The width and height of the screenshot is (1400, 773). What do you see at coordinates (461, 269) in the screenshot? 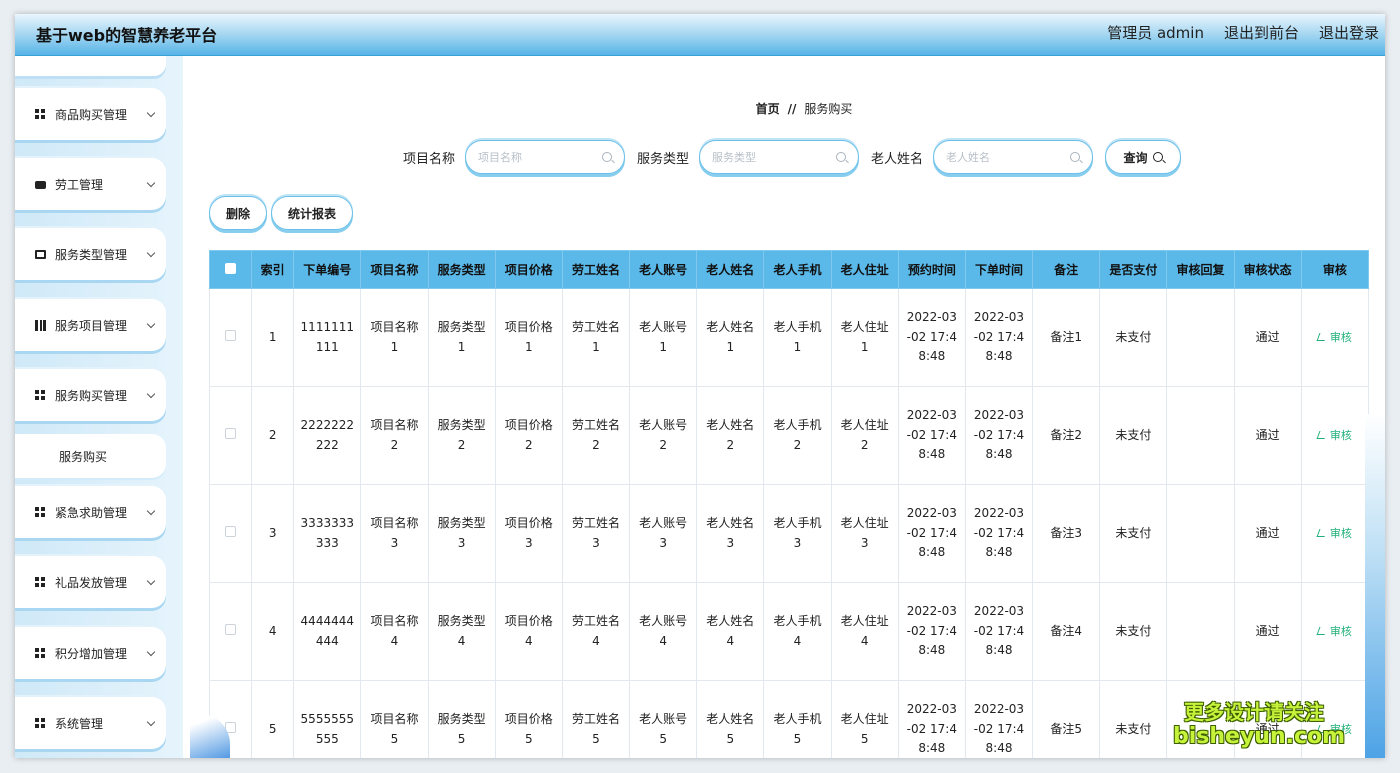
I see `column-header: 服务类型` at bounding box center [461, 269].